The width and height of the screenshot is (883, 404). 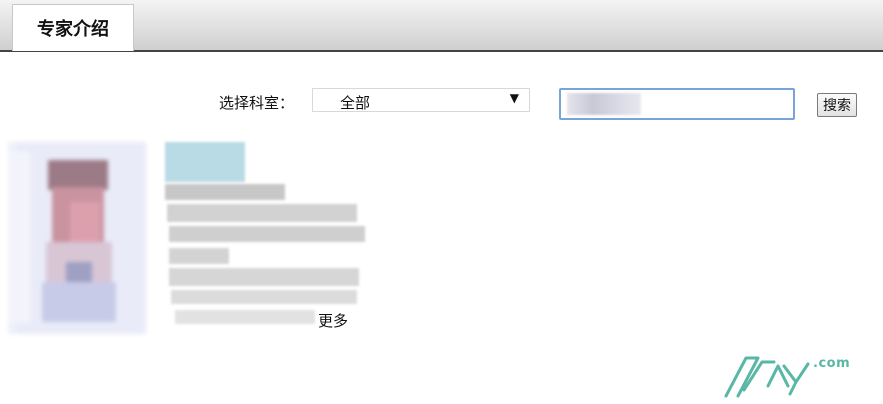 I want to click on search-button-label: 搜索, so click(x=837, y=106).